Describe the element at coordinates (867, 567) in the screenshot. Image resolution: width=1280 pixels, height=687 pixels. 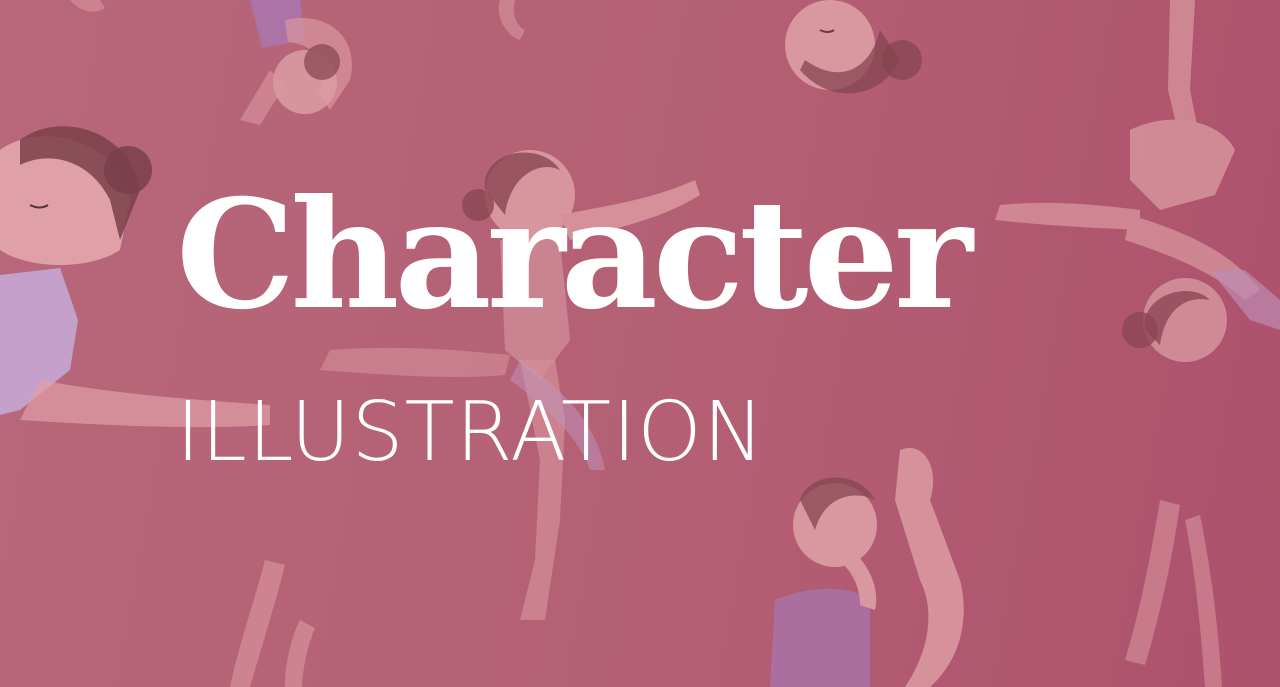
I see `dancer-bottom-center` at that location.